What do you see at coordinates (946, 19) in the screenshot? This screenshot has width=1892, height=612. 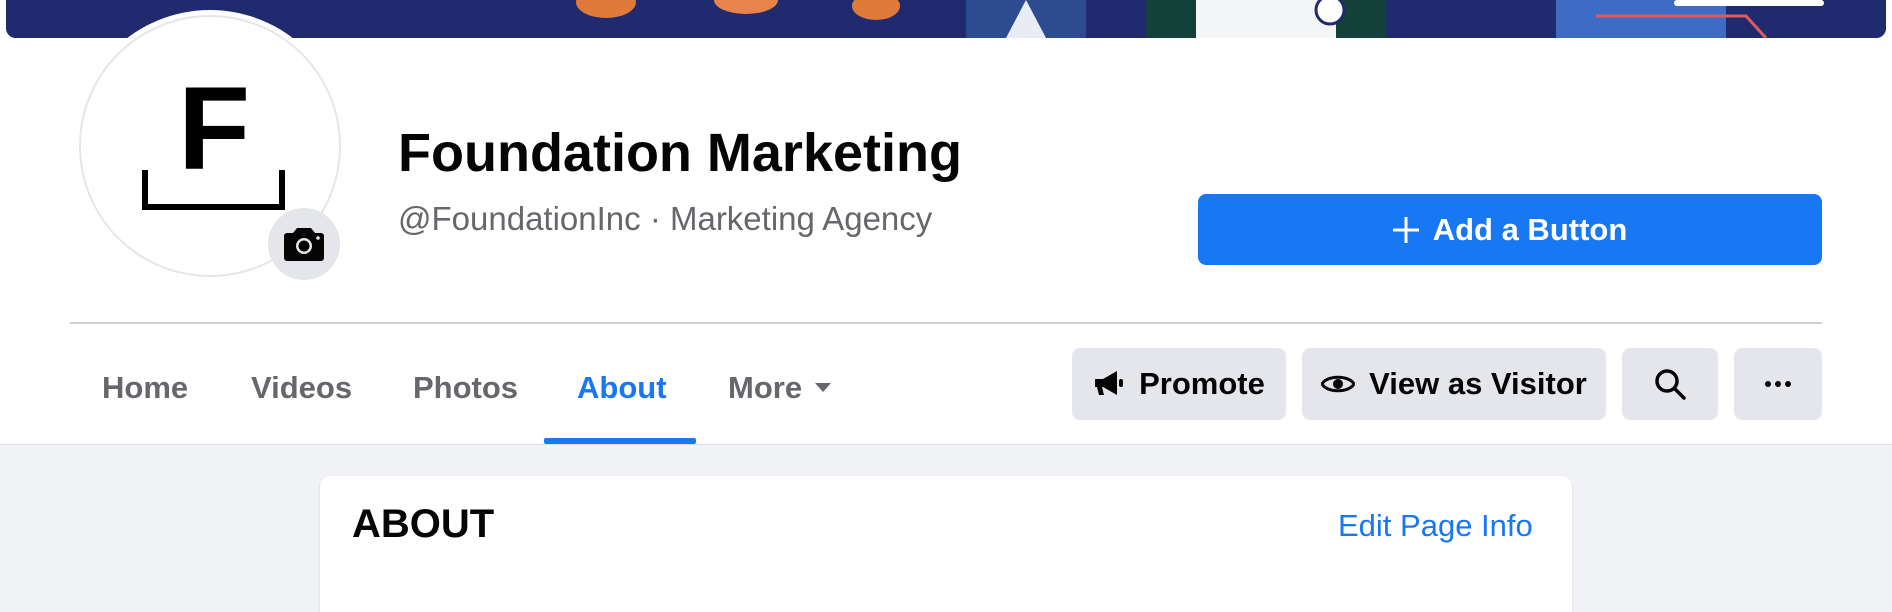 I see `cover-photo` at bounding box center [946, 19].